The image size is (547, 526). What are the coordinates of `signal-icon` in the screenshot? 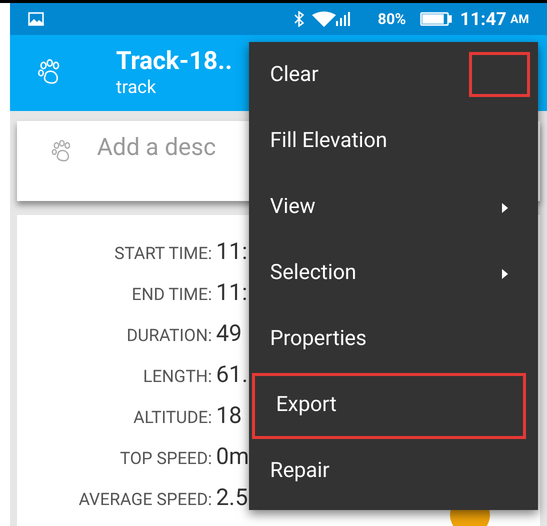 It's located at (343, 19).